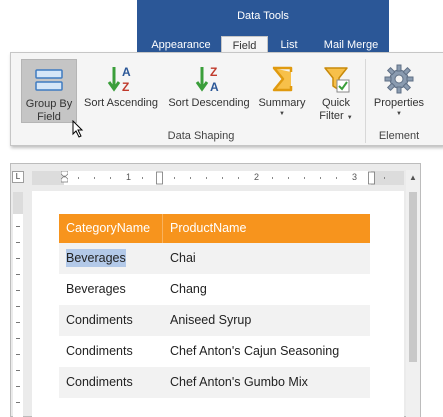 This screenshot has height=417, width=443. I want to click on table-cell: Chef Anton's Cajun Seasoning, so click(254, 351).